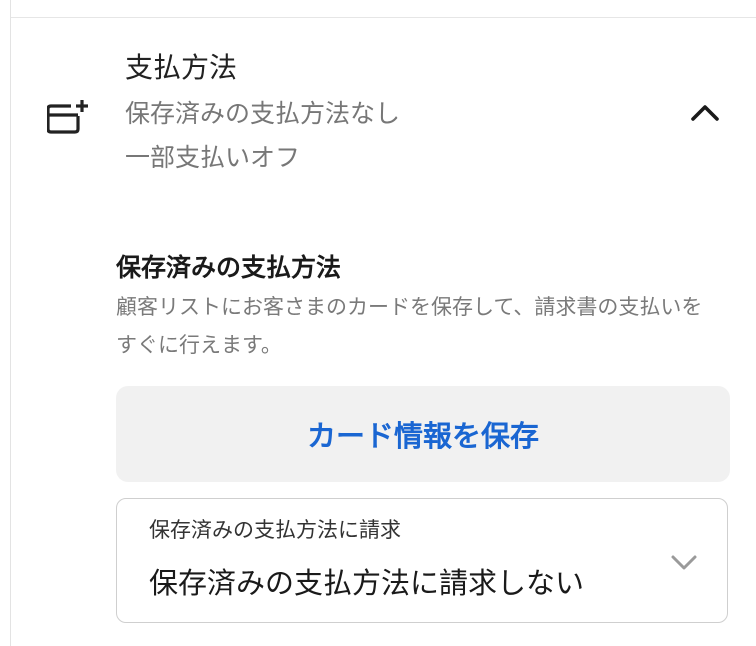 The height and width of the screenshot is (646, 756). What do you see at coordinates (181, 67) in the screenshot?
I see `payment-method-title: 支払方法` at bounding box center [181, 67].